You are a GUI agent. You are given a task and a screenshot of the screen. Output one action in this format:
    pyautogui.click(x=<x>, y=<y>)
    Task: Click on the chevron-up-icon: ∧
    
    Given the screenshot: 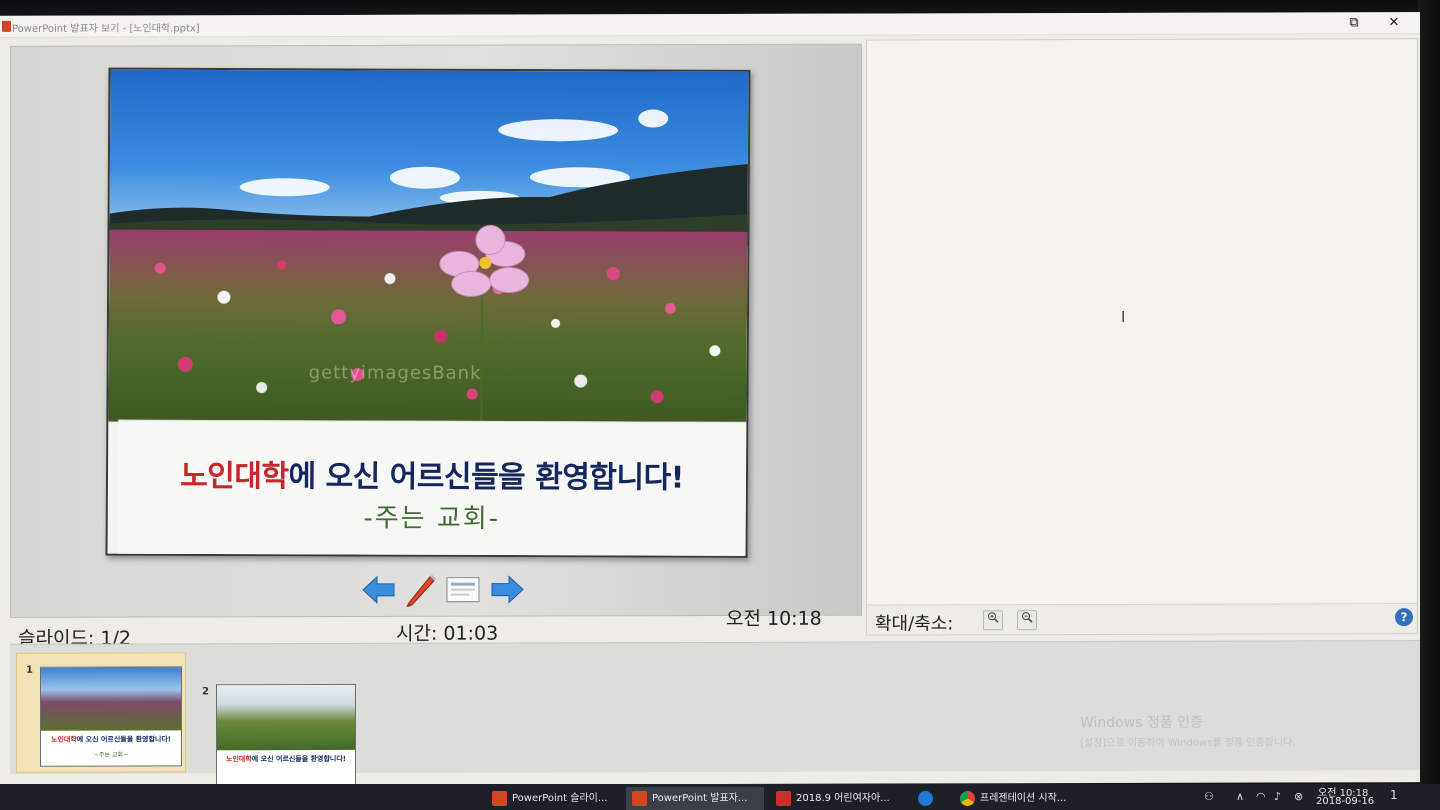 What is the action you would take?
    pyautogui.click(x=1240, y=796)
    